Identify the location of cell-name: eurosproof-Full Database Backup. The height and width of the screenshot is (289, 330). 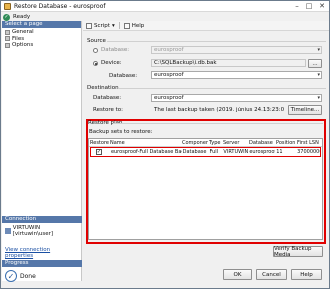
(146, 152).